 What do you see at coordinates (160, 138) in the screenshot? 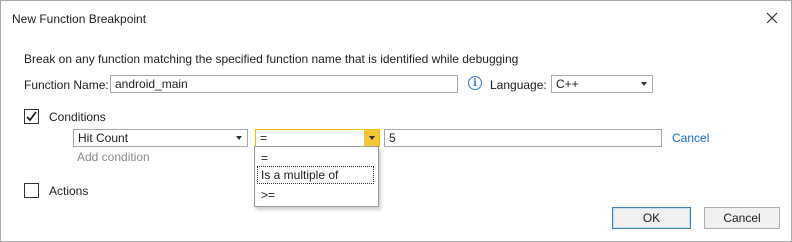
I see `condition-type-select: Hit Count` at bounding box center [160, 138].